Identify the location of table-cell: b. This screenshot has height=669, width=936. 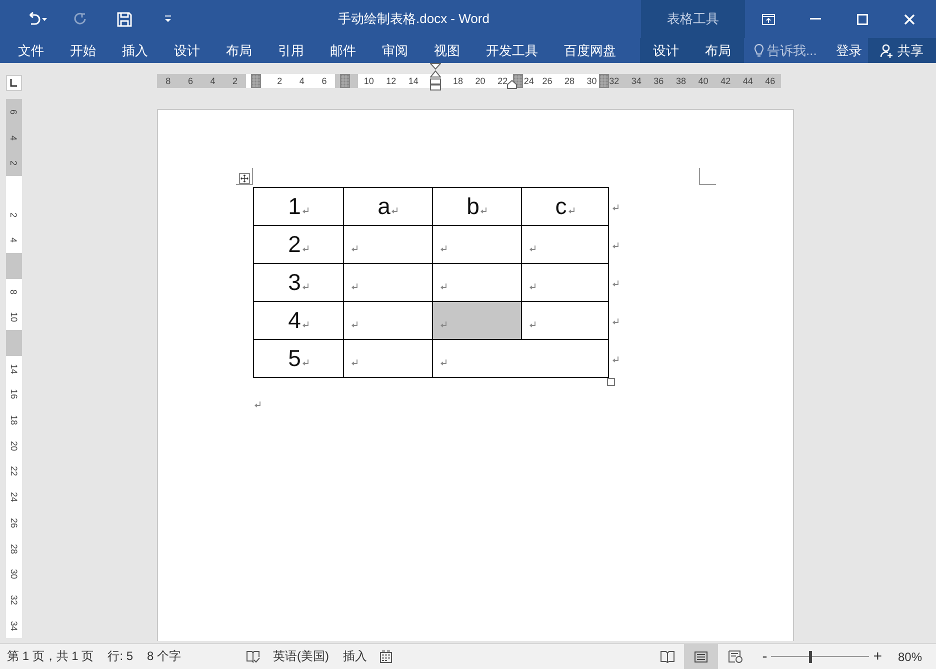
(477, 207).